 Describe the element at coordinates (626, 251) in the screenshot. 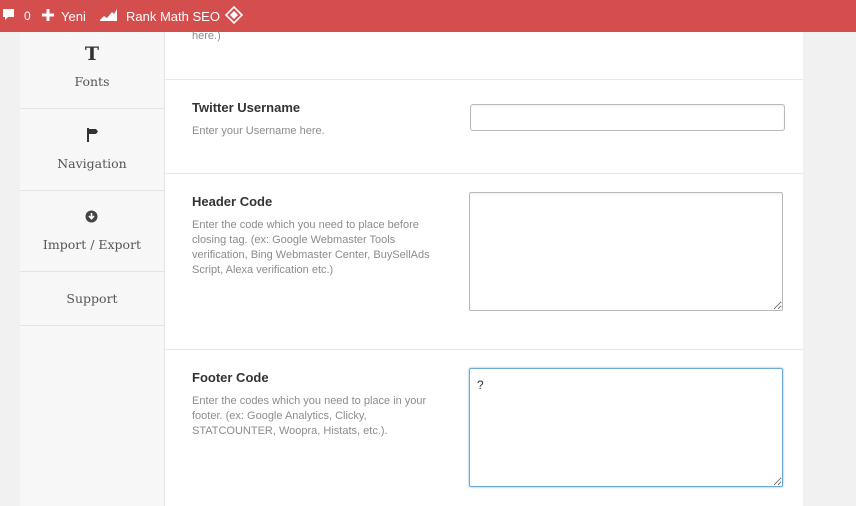

I see `header-code-textarea` at that location.